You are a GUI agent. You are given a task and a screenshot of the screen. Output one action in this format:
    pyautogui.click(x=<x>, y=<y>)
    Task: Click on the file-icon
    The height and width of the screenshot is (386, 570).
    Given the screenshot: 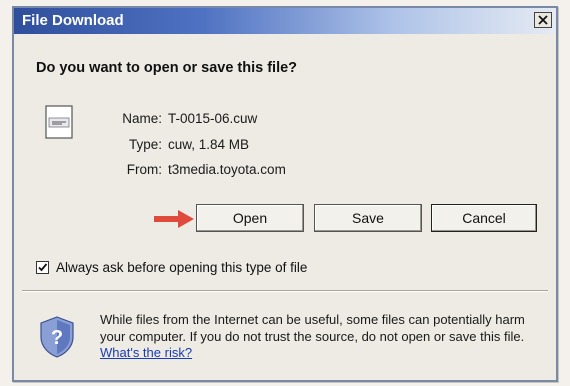 What is the action you would take?
    pyautogui.click(x=59, y=122)
    